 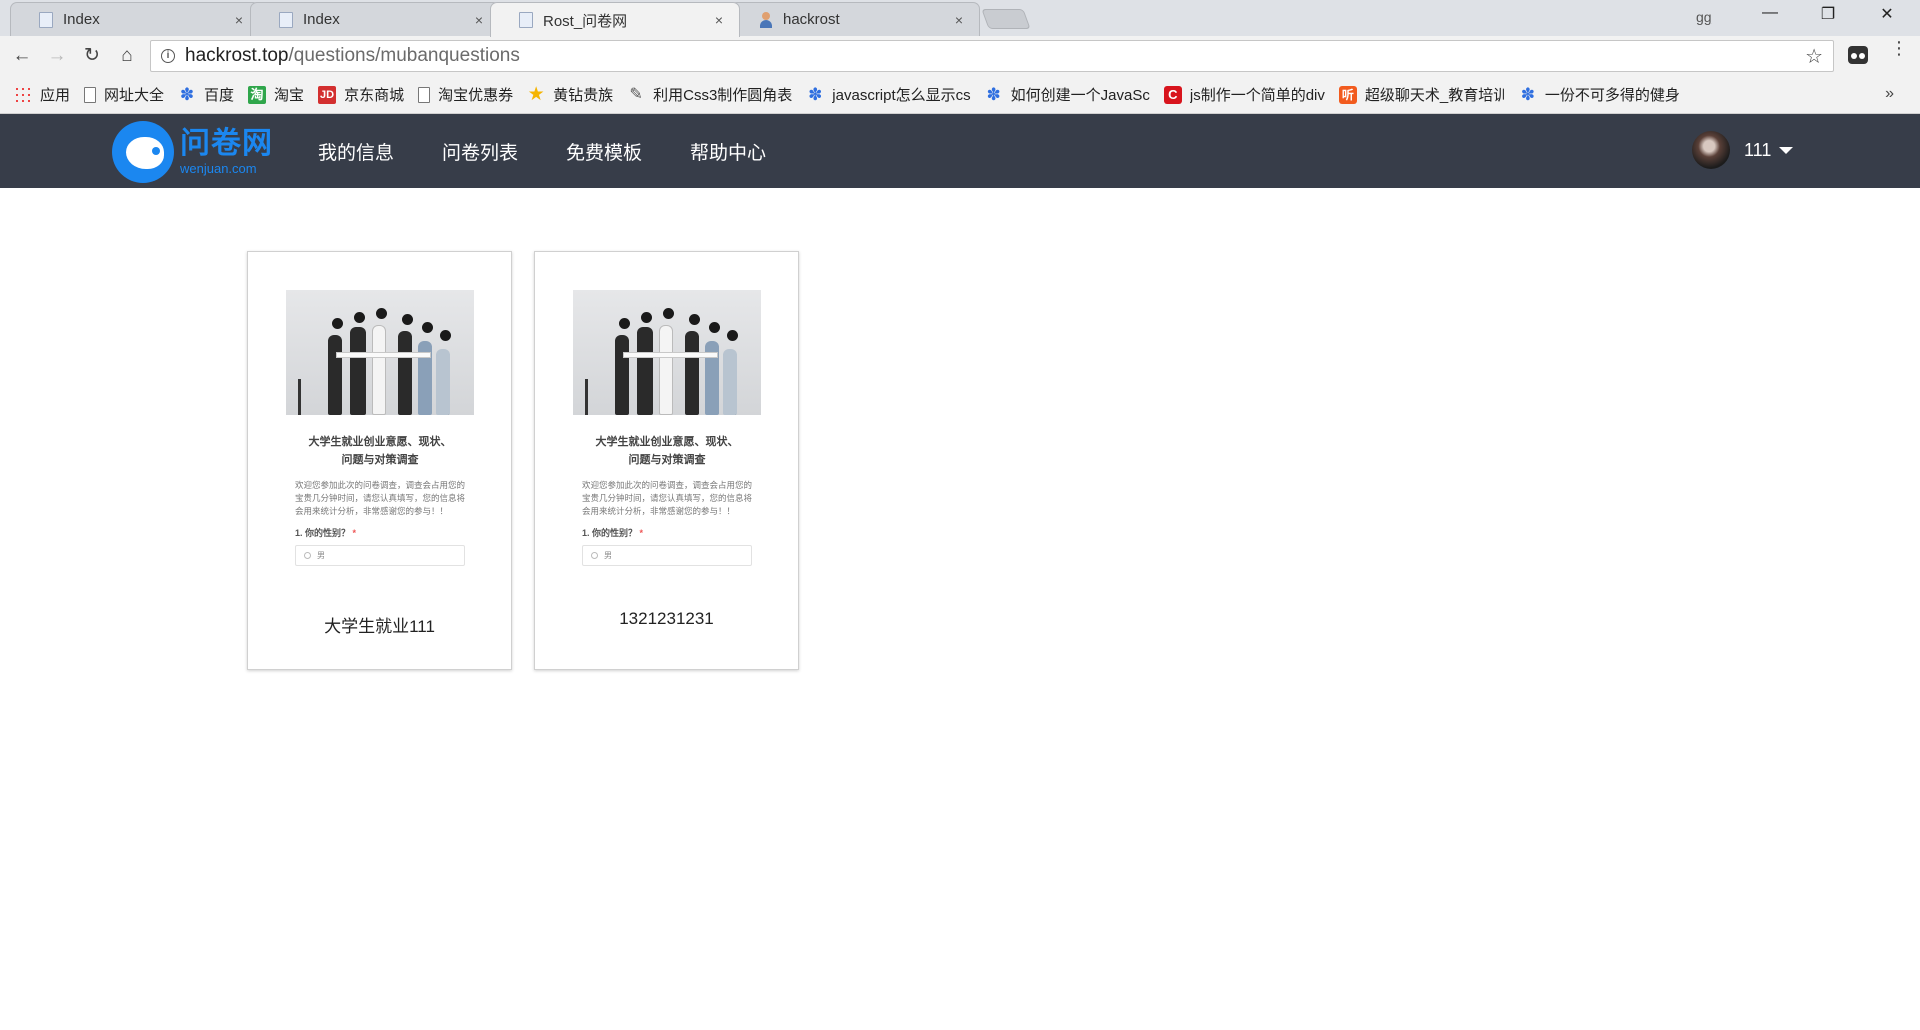 I want to click on bookmark-label: 淘宝, so click(x=289, y=95).